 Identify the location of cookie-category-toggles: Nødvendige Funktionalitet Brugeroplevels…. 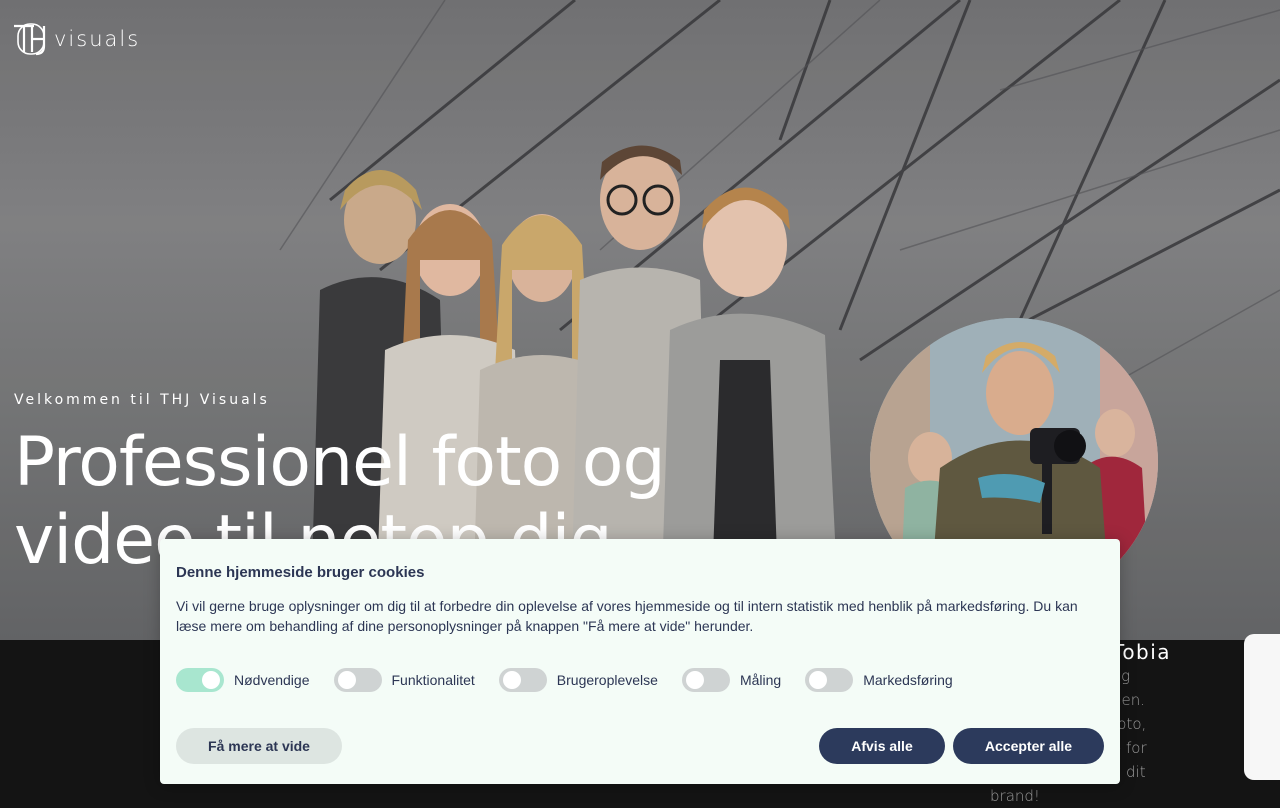
(576, 680).